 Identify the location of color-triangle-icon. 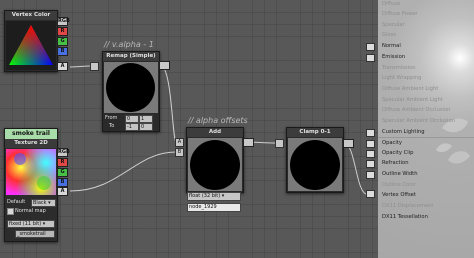
(31, 45).